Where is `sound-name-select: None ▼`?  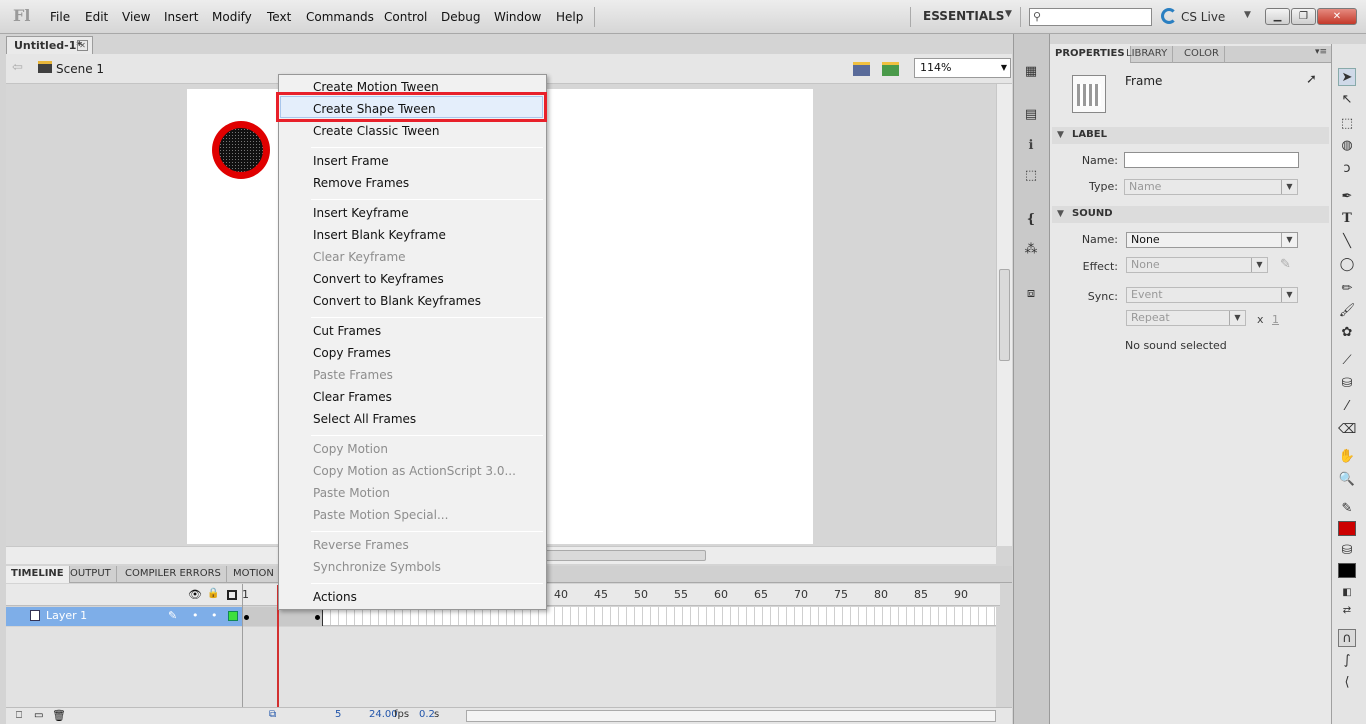 sound-name-select: None ▼ is located at coordinates (1212, 240).